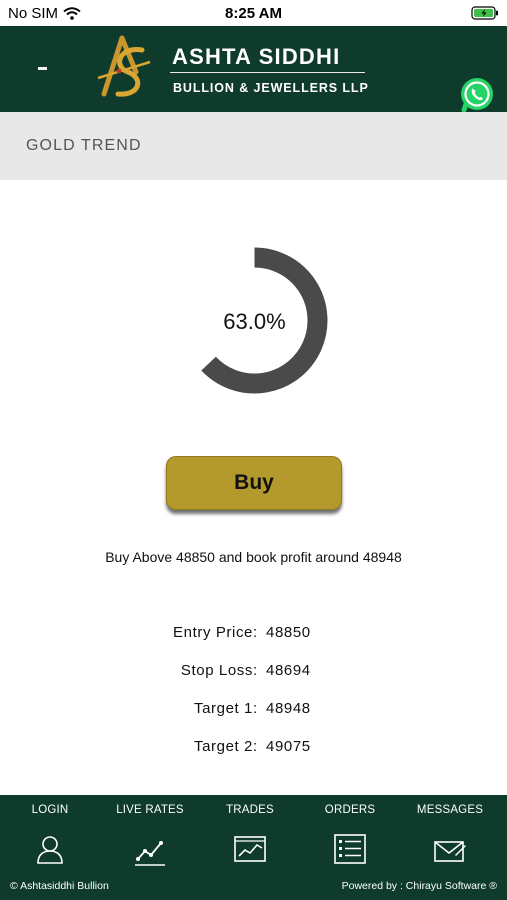 The height and width of the screenshot is (900, 507). What do you see at coordinates (485, 15) in the screenshot?
I see `battery-icon` at bounding box center [485, 15].